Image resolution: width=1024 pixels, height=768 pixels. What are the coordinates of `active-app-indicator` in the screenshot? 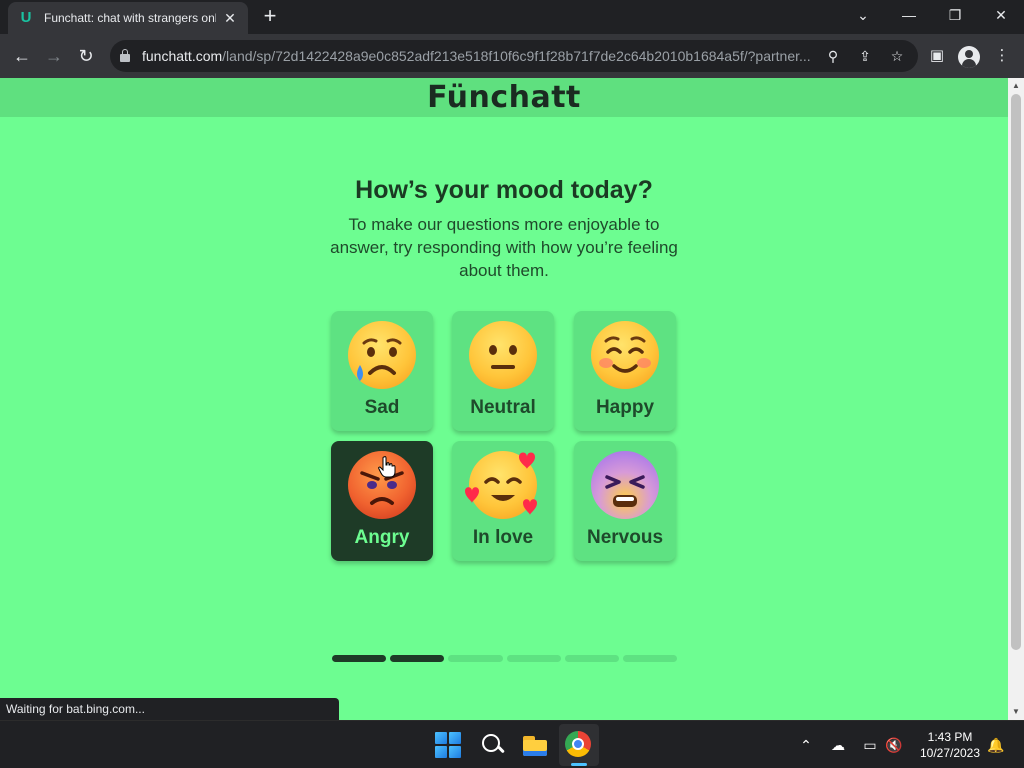 It's located at (579, 764).